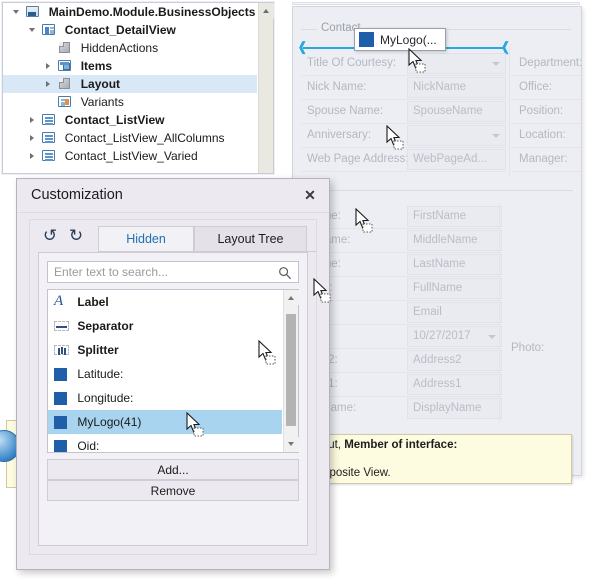  Describe the element at coordinates (454, 240) in the screenshot. I see `field-editor: MiddleName` at that location.